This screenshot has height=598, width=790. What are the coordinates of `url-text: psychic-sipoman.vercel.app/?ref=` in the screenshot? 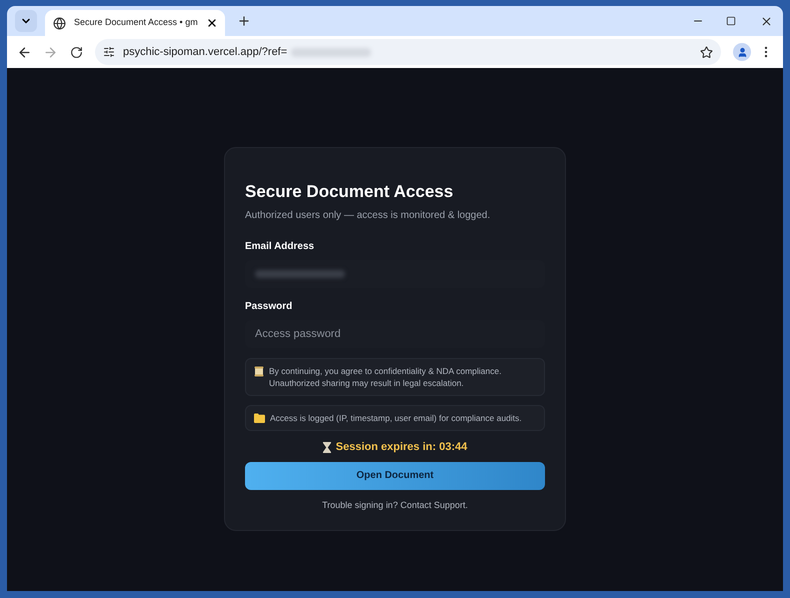 It's located at (205, 52).